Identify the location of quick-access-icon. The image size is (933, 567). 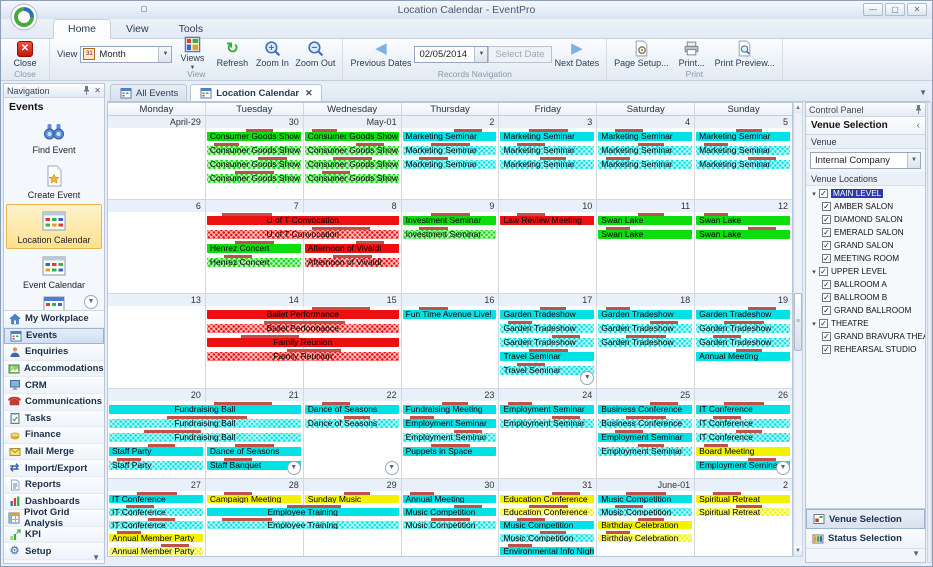
(144, 9).